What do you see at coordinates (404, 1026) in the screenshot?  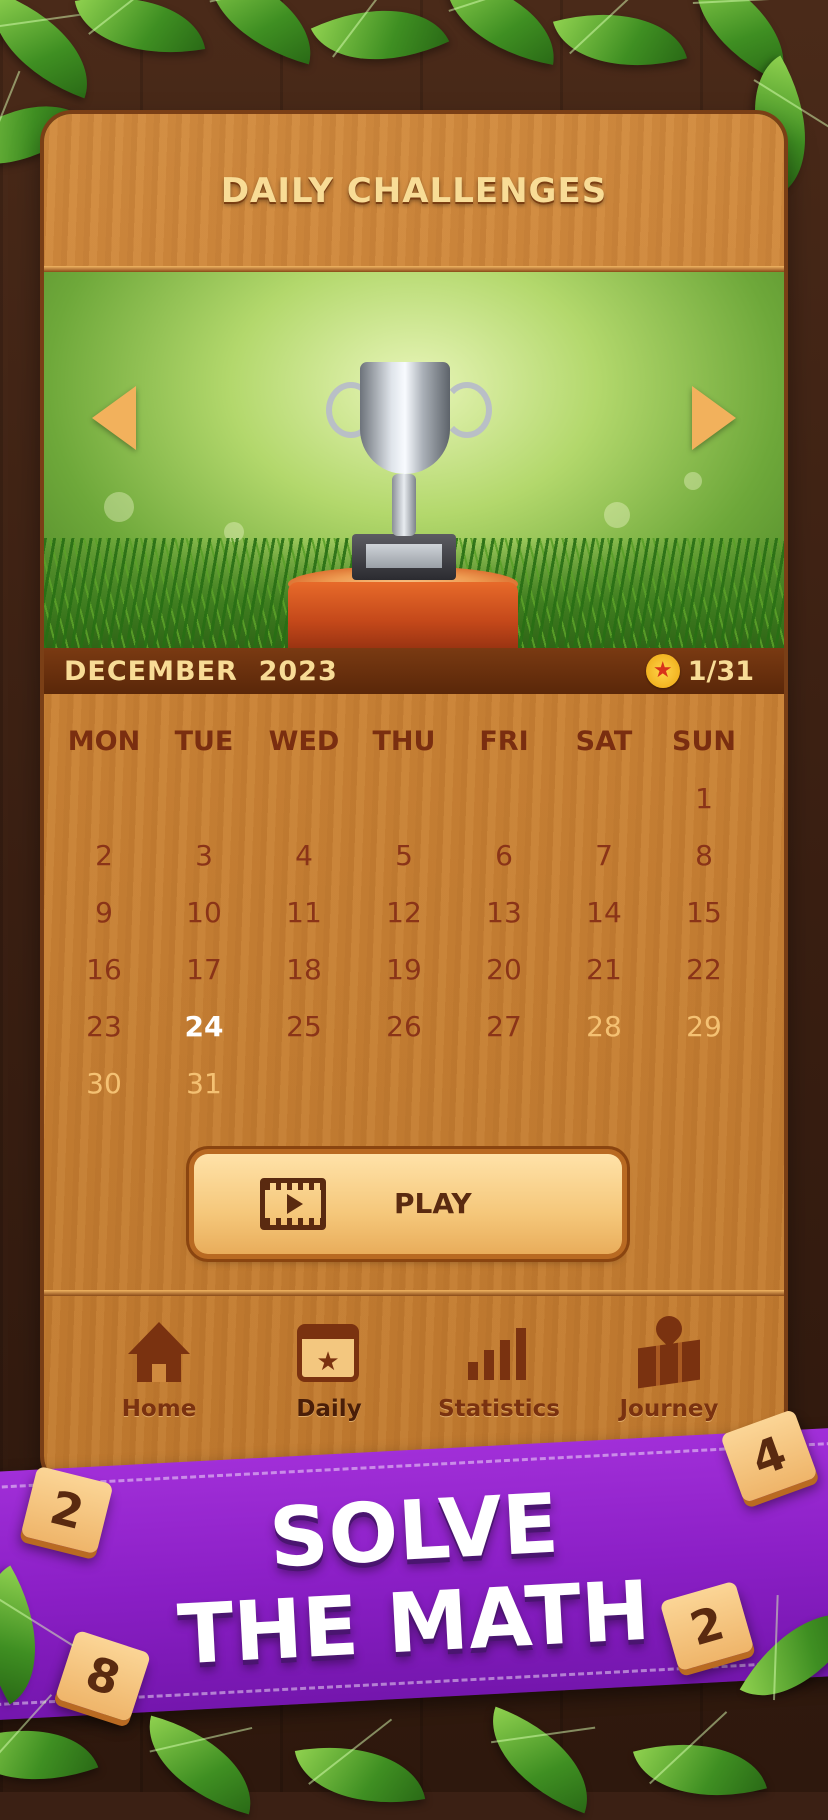 I see `calendar-day: 26` at bounding box center [404, 1026].